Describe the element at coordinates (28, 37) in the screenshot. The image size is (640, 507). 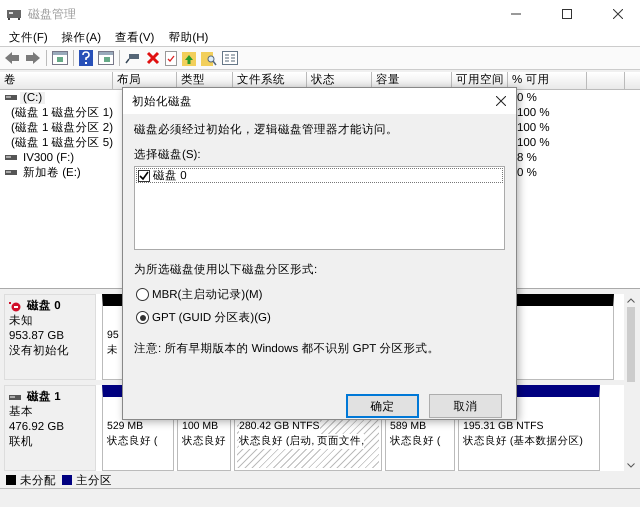
I see `menu-item: 文件(F)` at that location.